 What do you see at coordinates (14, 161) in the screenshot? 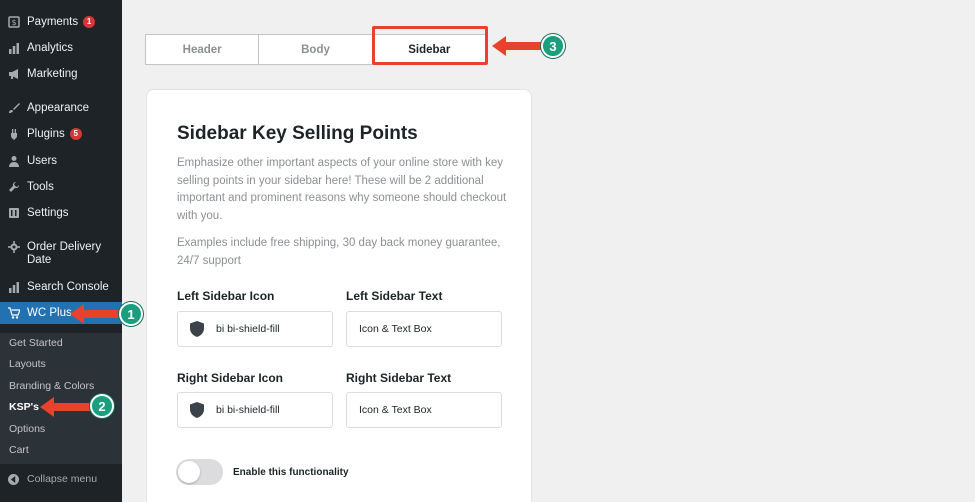
I see `users-icon` at bounding box center [14, 161].